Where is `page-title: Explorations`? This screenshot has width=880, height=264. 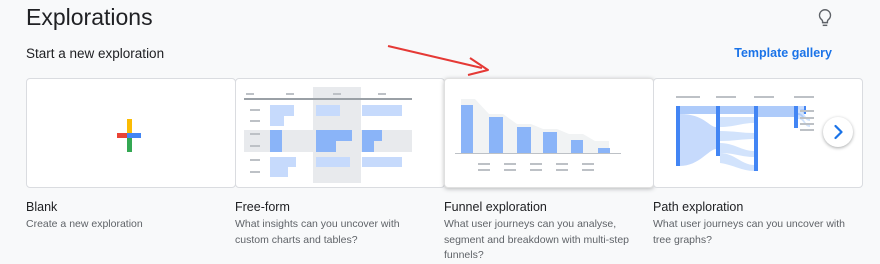
page-title: Explorations is located at coordinates (89, 17).